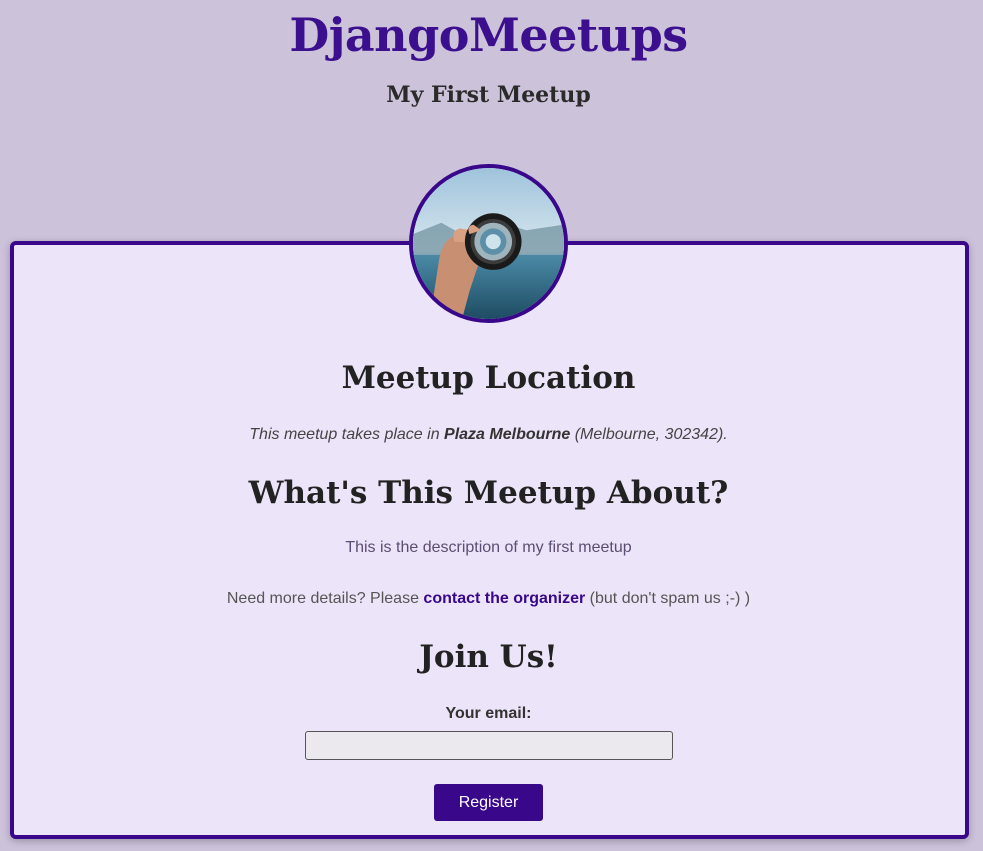 The image size is (983, 851). I want to click on email-input, so click(489, 745).